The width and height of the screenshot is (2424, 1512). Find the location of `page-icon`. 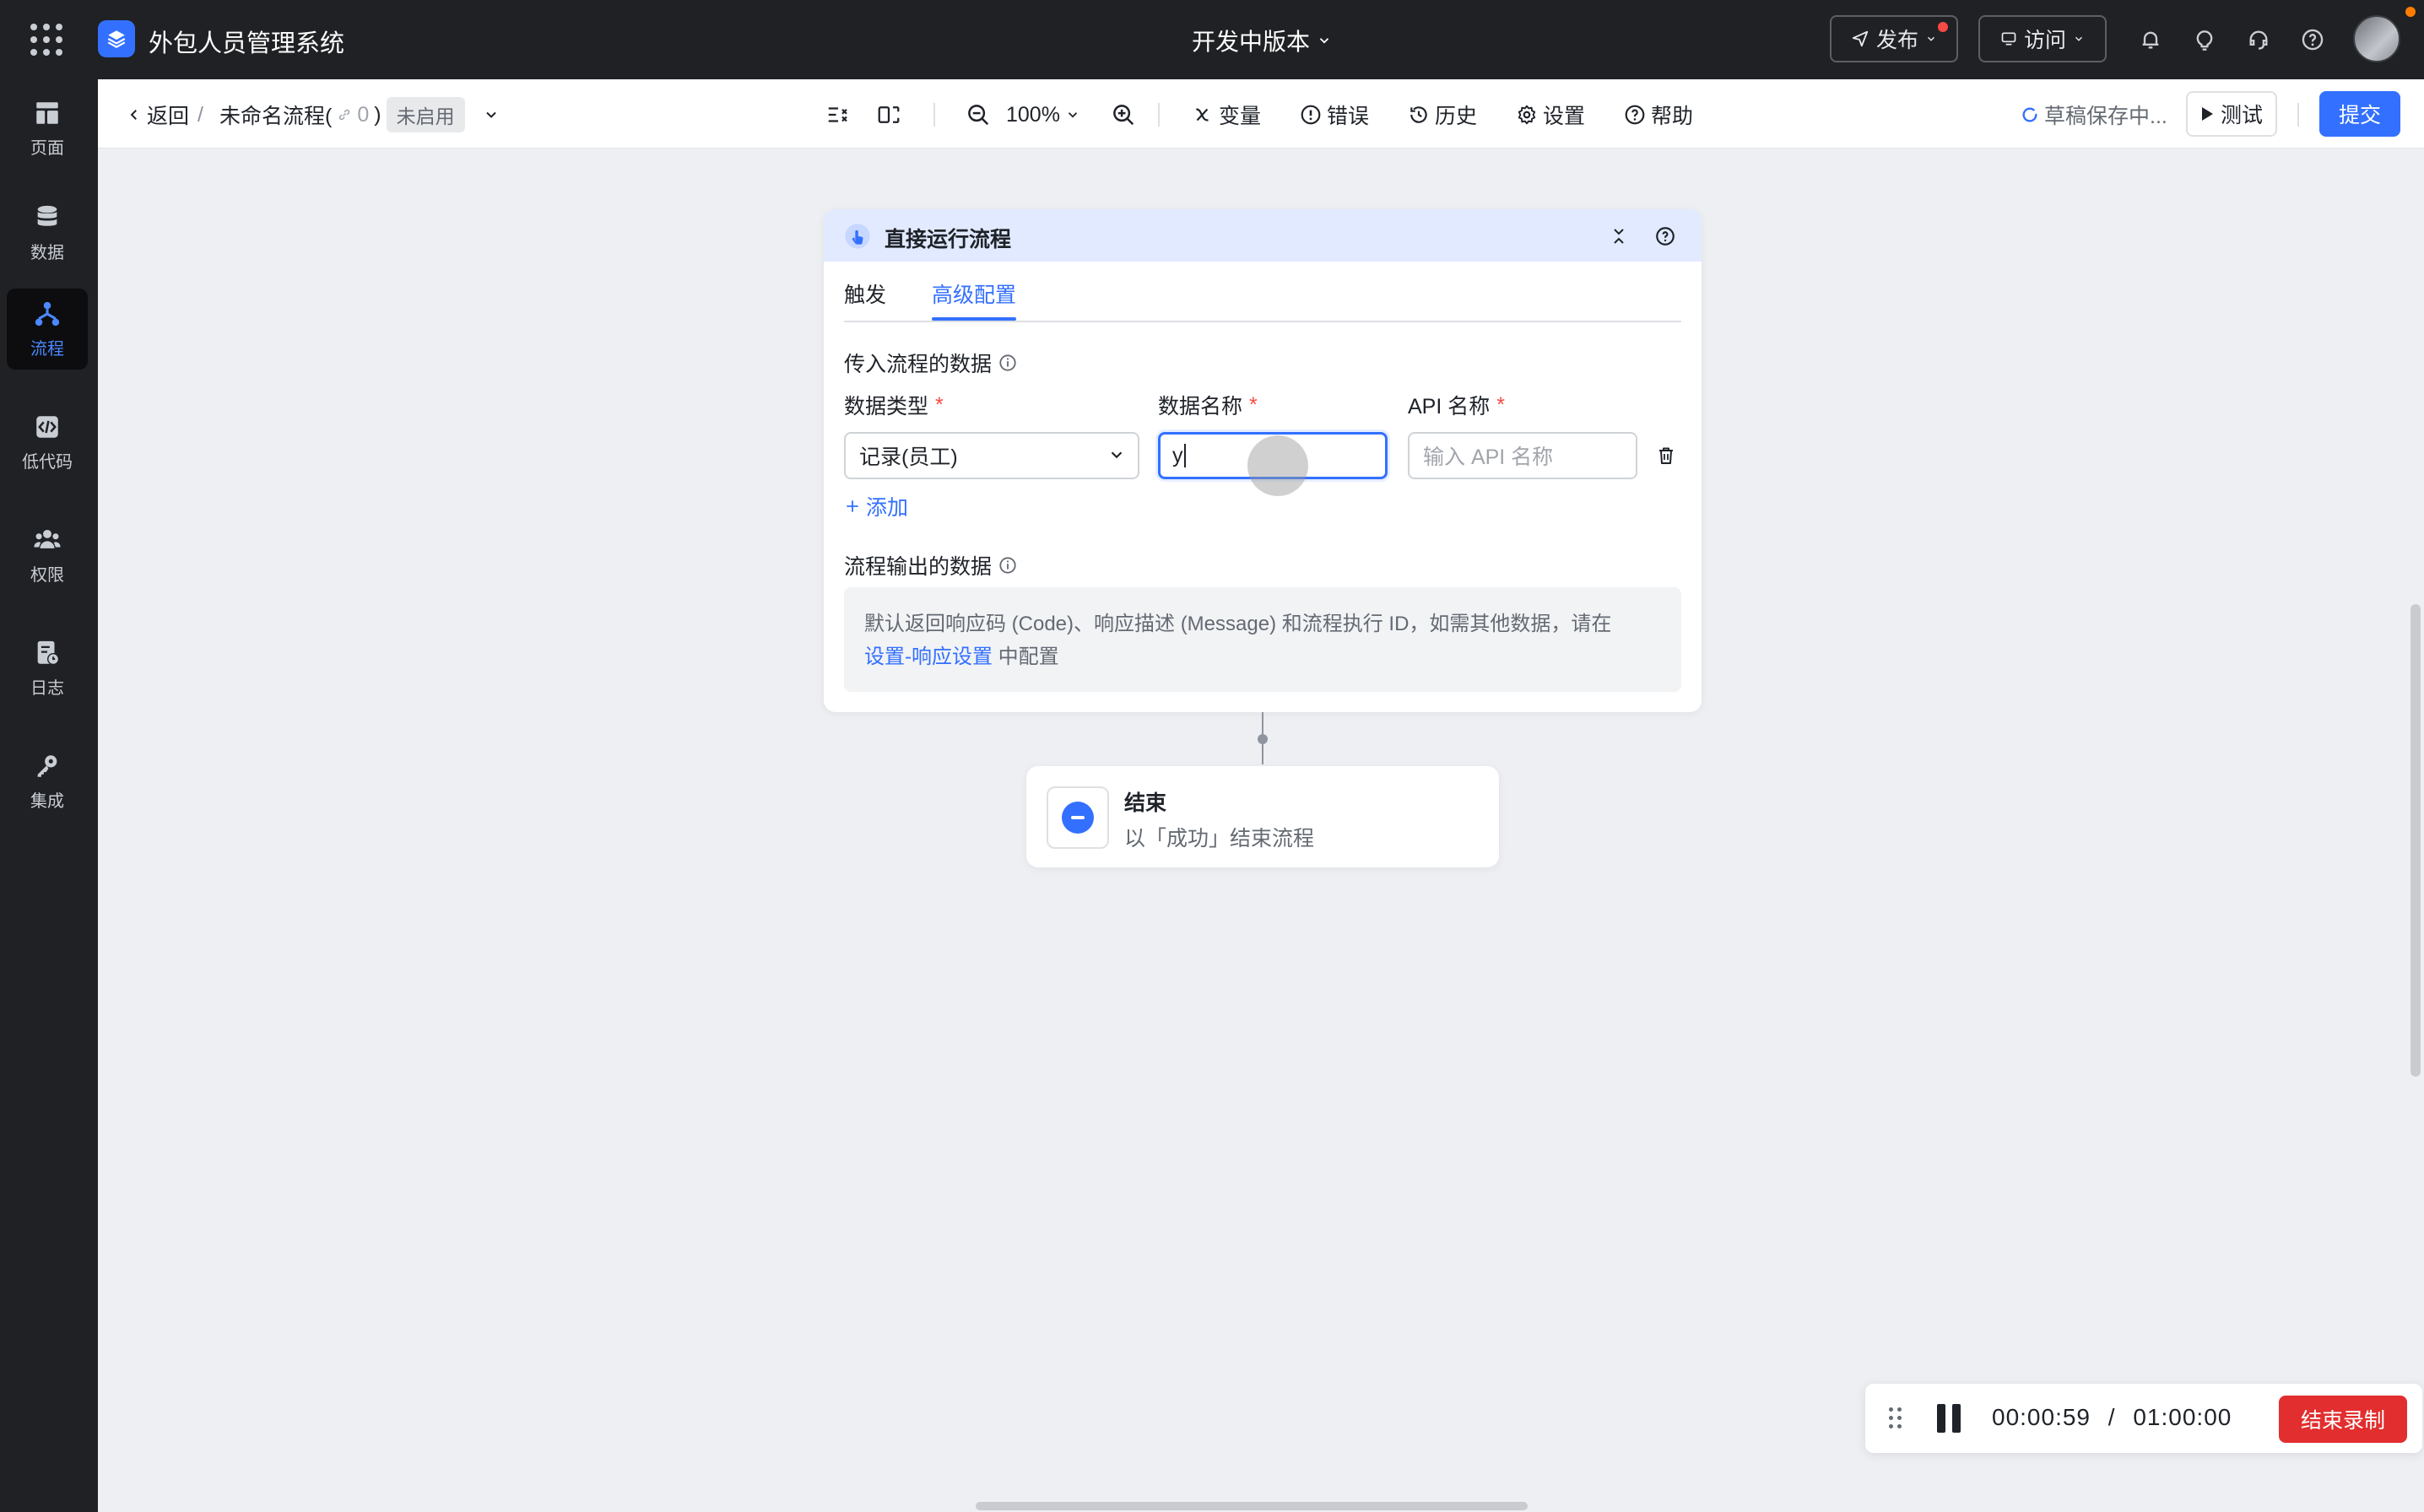

page-icon is located at coordinates (47, 112).